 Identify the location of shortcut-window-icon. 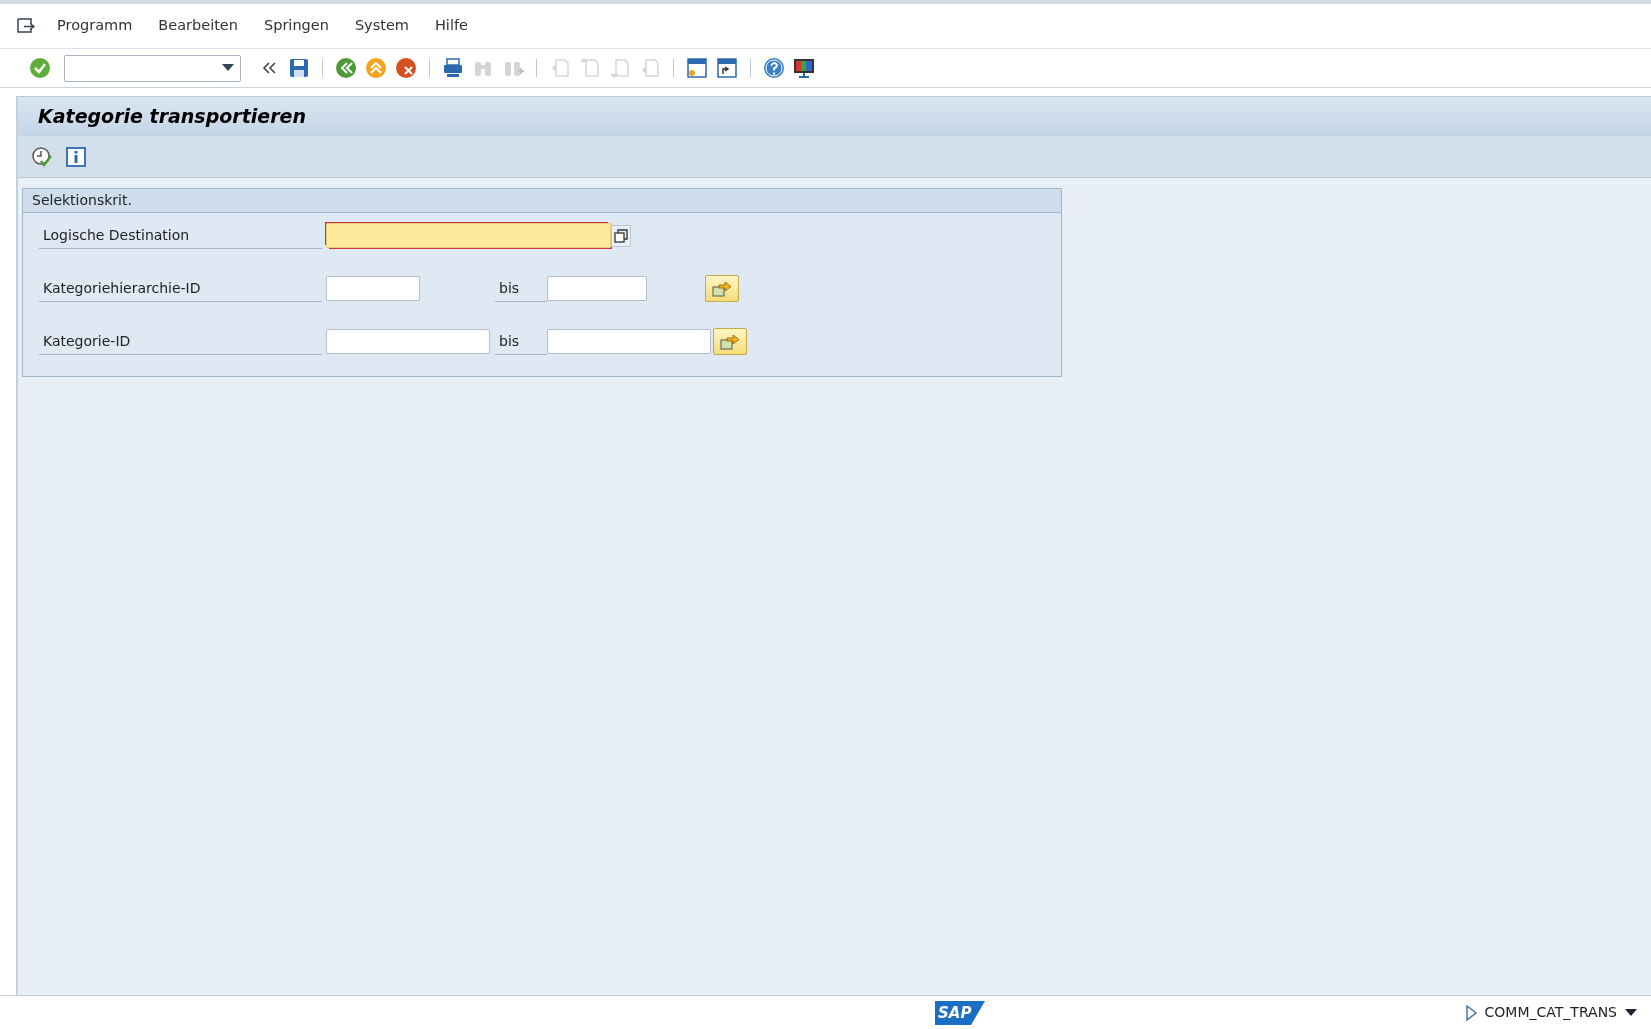
(727, 68).